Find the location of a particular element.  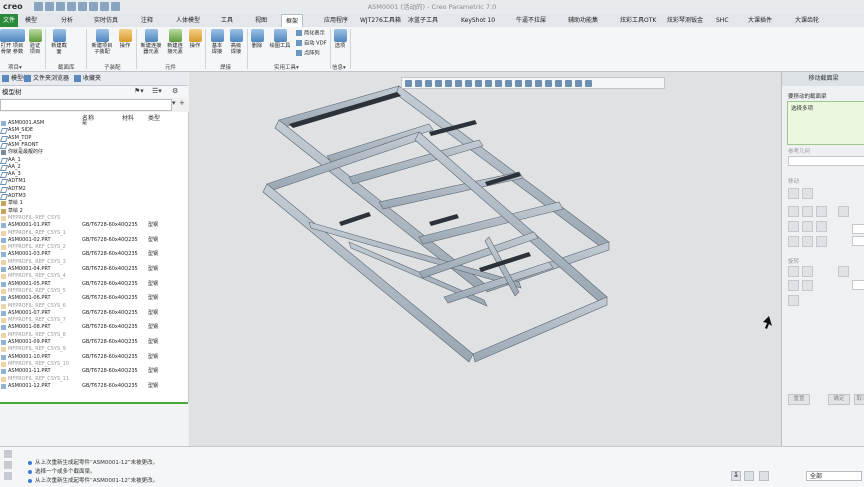

tab-niubi: 牛逼不拉屎 is located at coordinates (531, 20).